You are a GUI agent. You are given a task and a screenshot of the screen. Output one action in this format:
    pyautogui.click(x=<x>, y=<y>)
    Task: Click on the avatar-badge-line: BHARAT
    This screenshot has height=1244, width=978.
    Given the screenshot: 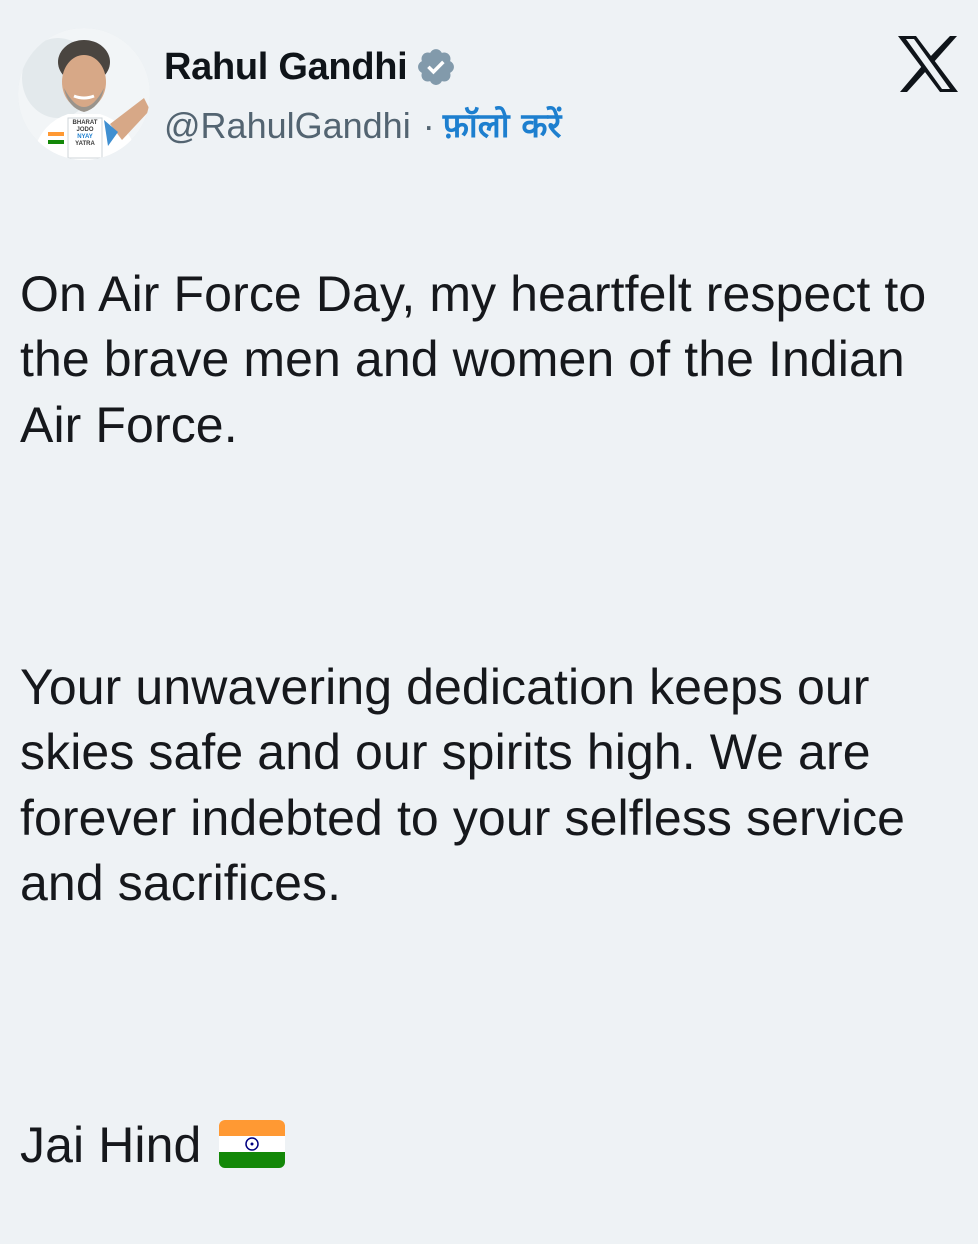 What is the action you would take?
    pyautogui.click(x=85, y=123)
    